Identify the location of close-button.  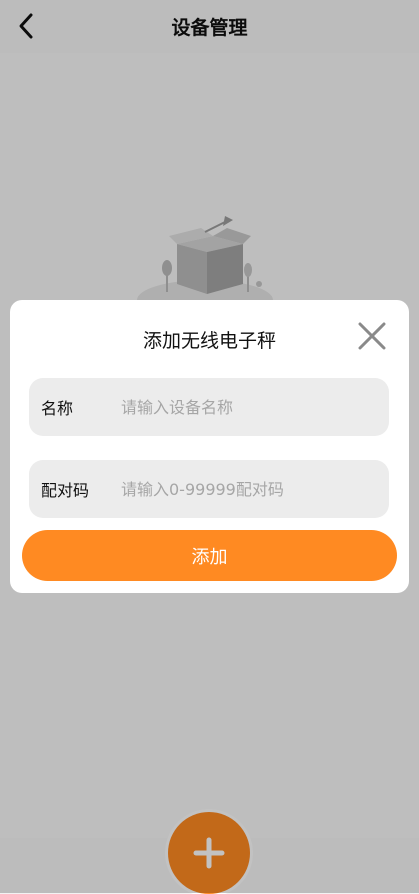
(372, 336).